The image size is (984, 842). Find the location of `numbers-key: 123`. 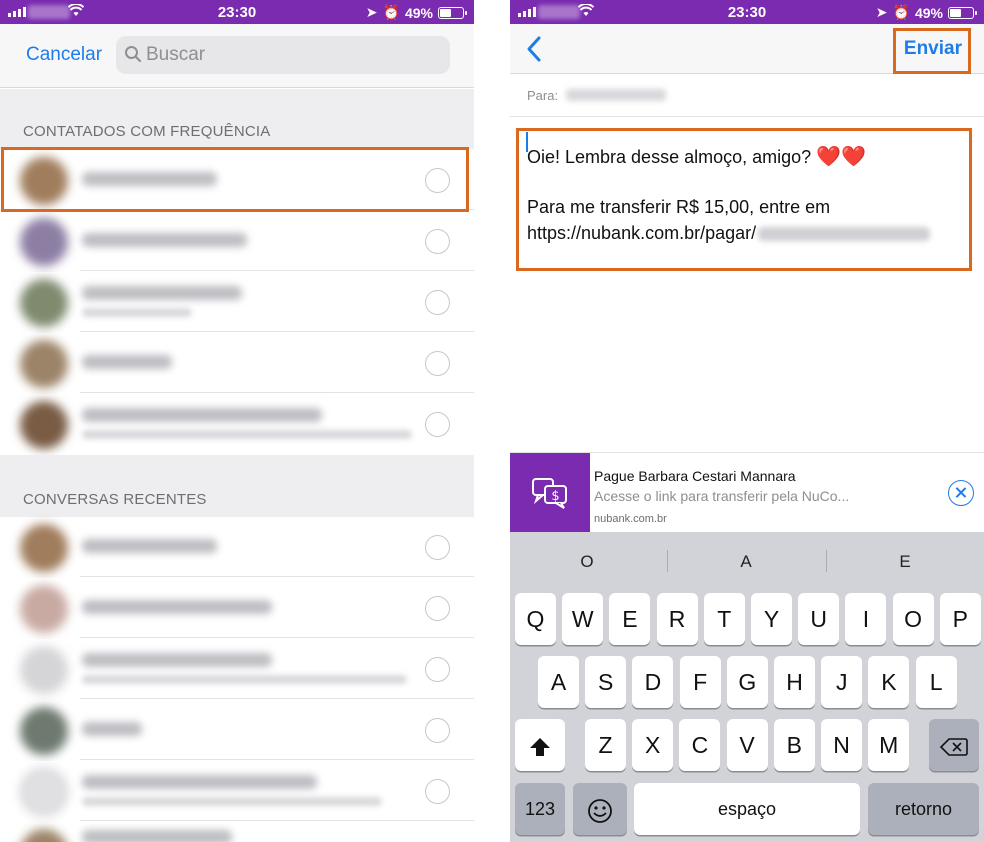

numbers-key: 123 is located at coordinates (540, 809).